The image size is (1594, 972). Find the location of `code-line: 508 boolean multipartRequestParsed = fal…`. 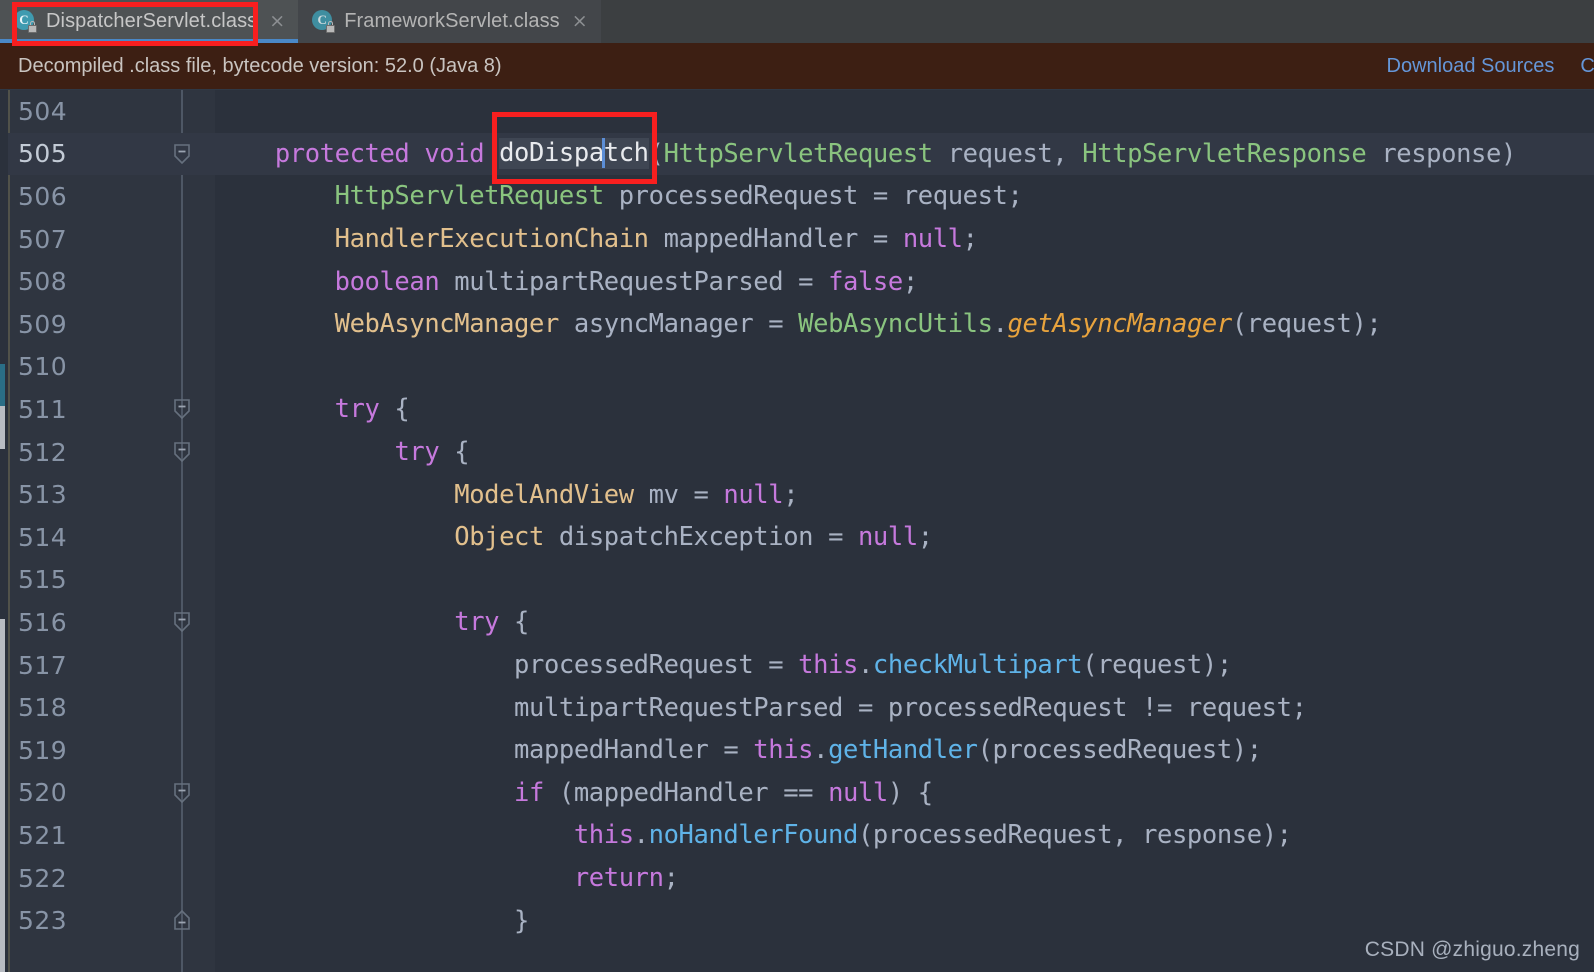

code-line: 508 boolean multipartRequestParsed = fal… is located at coordinates (797, 281).